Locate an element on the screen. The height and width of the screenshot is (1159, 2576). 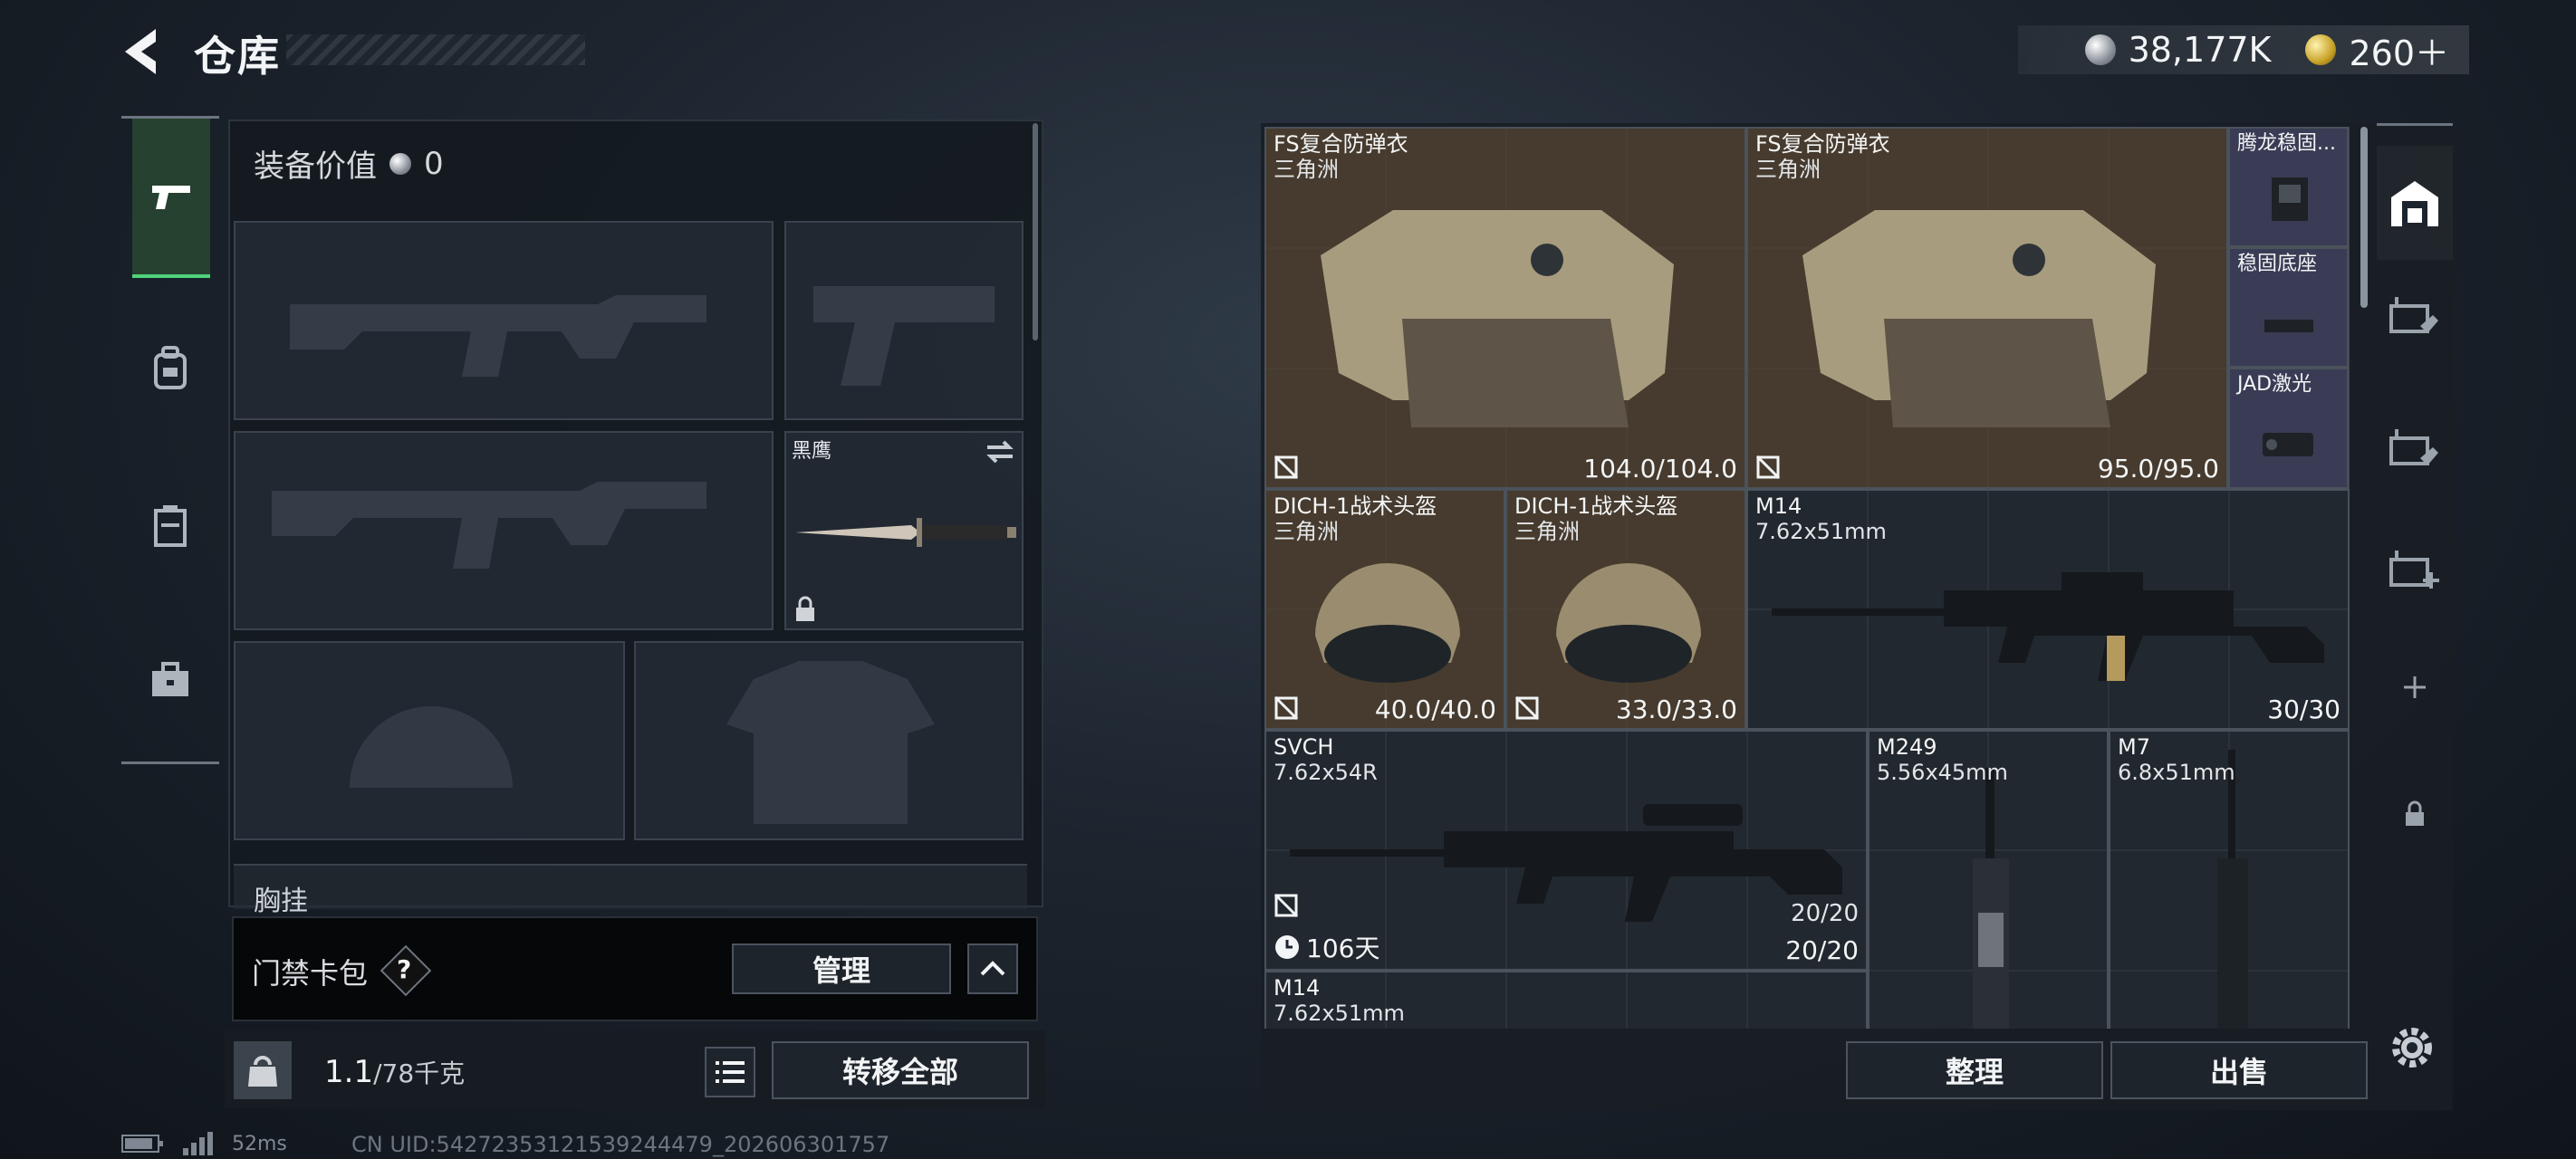
swap-icon is located at coordinates (1000, 452).